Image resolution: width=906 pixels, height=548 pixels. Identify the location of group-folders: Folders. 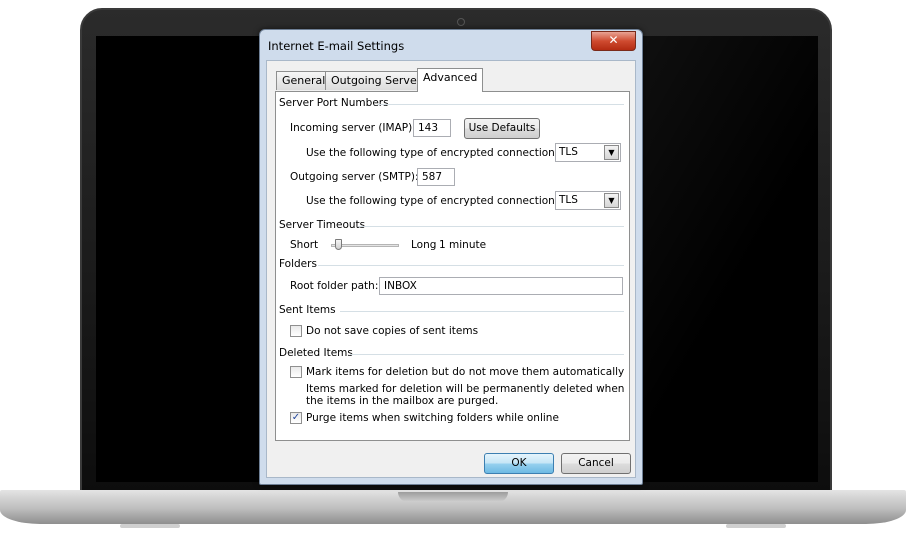
(298, 264).